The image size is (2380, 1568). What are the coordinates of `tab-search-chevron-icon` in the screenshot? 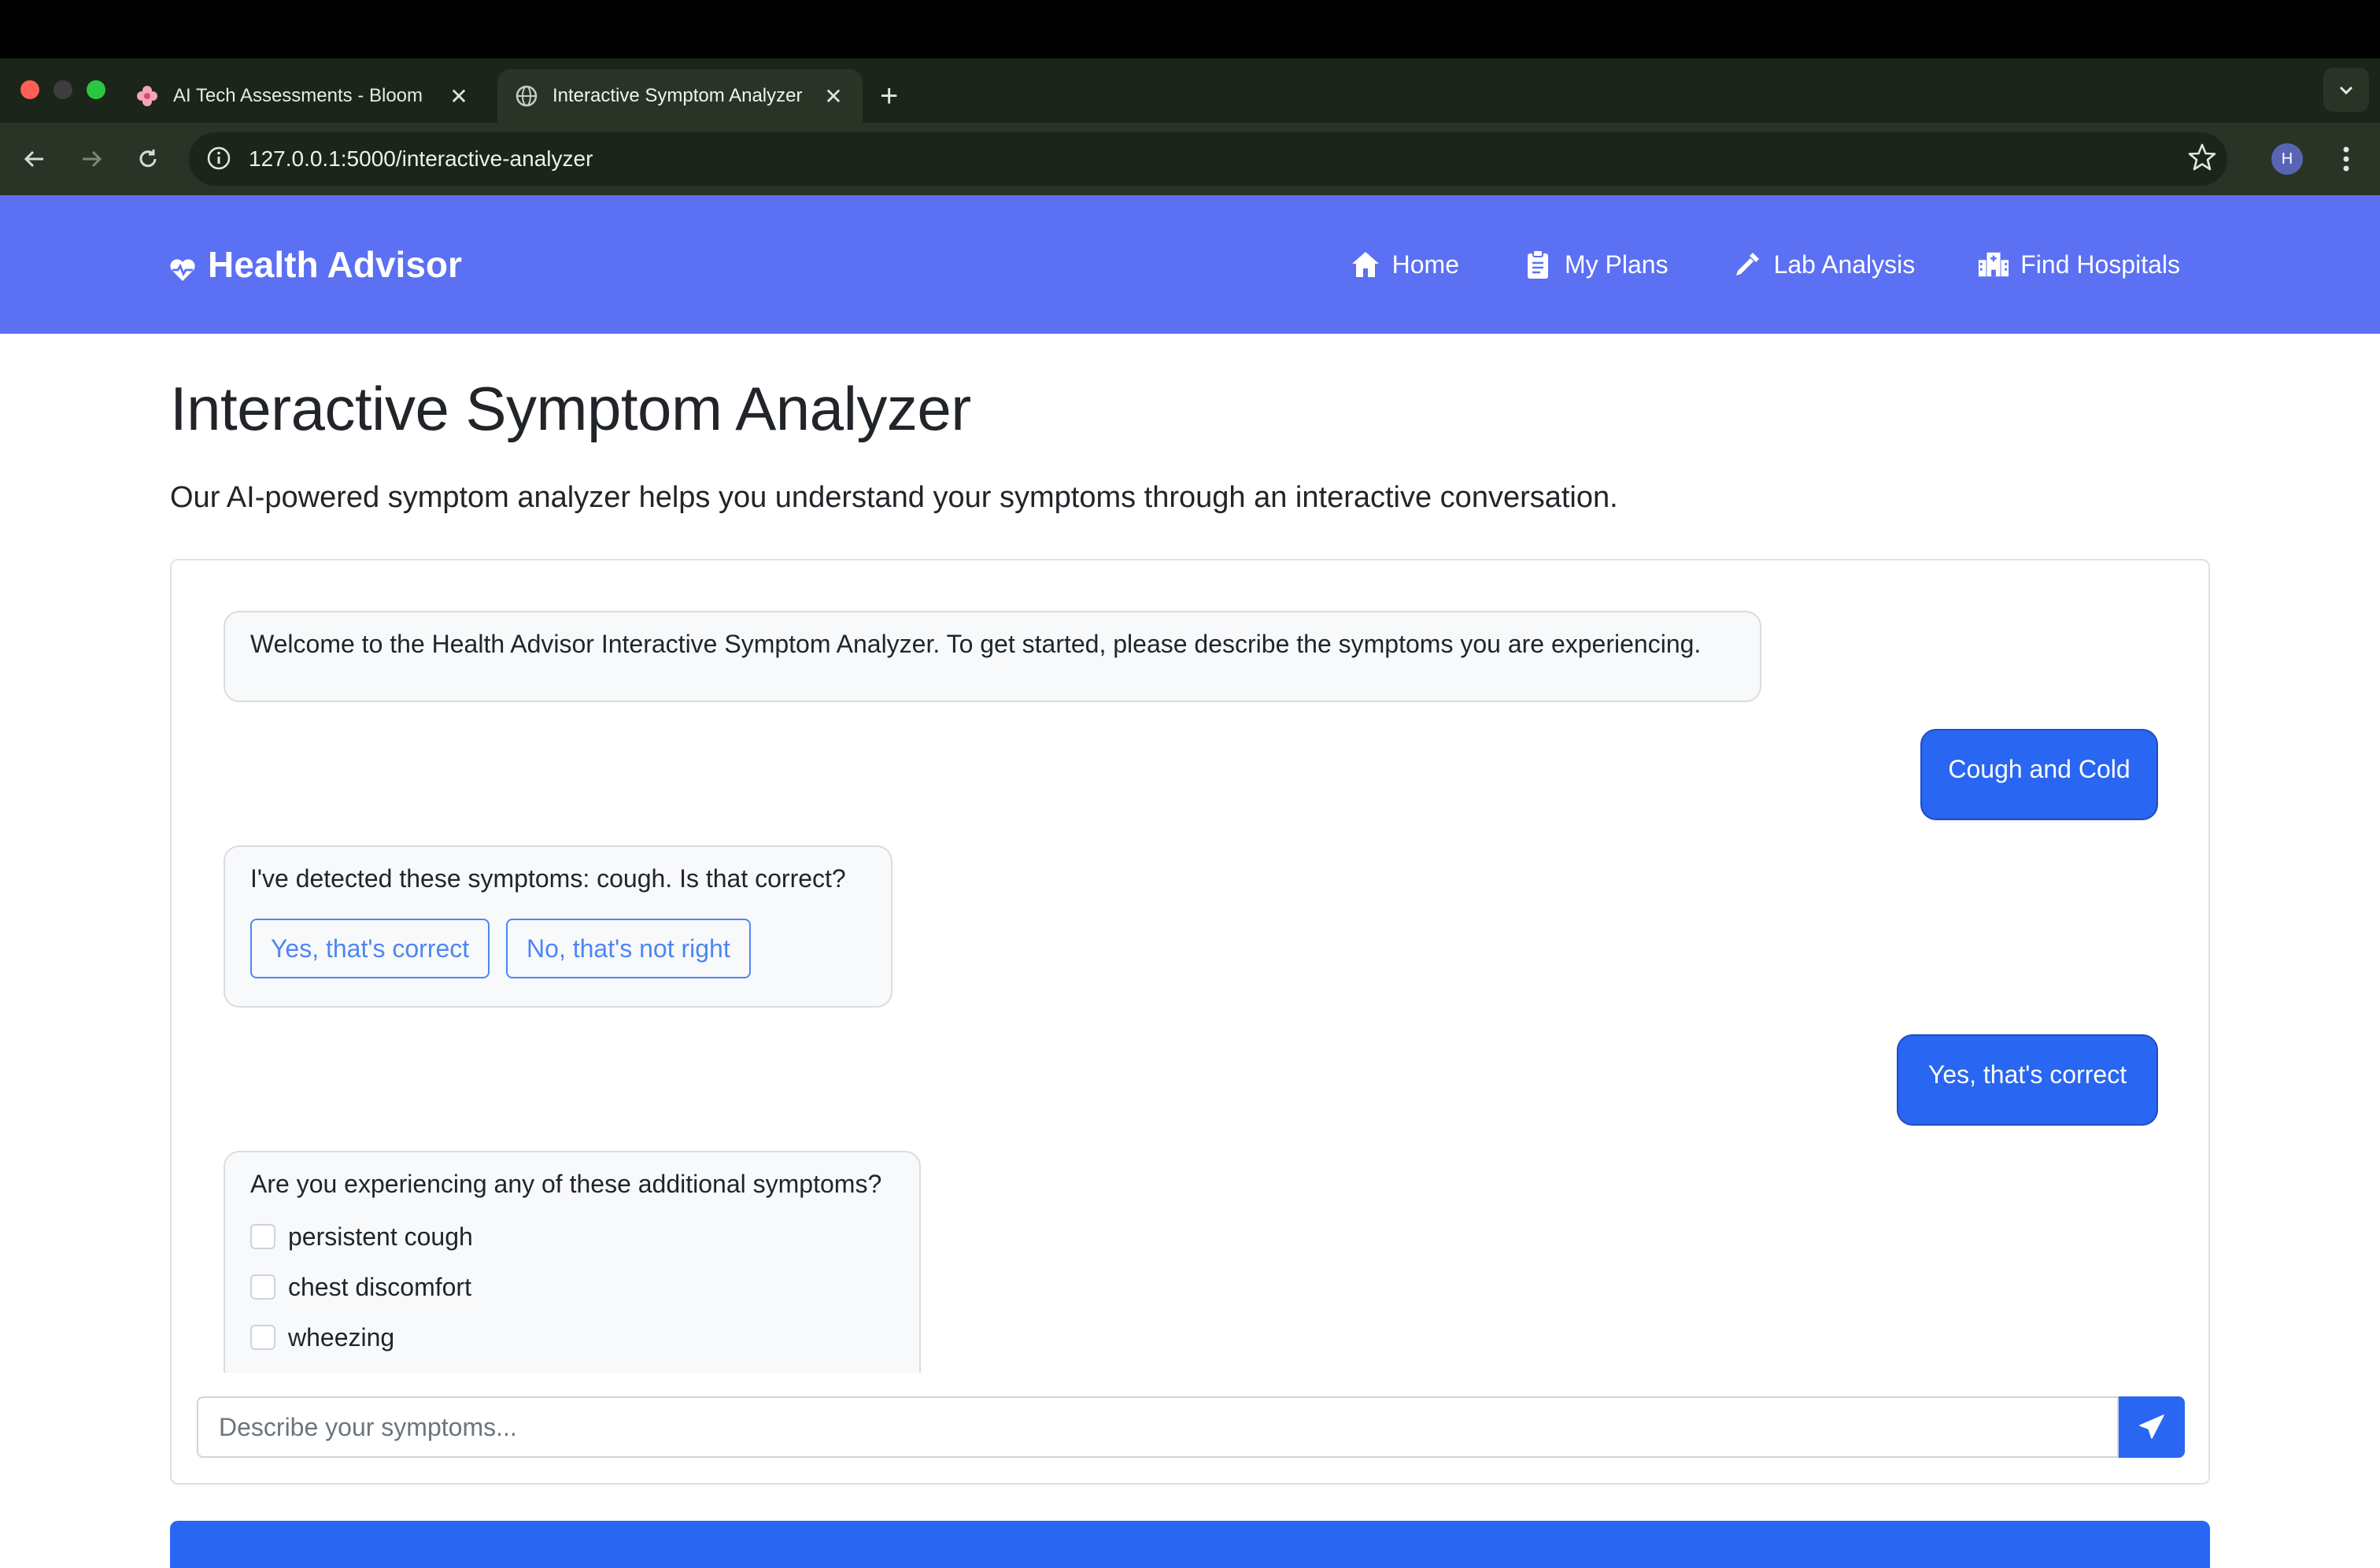 It's located at (2346, 90).